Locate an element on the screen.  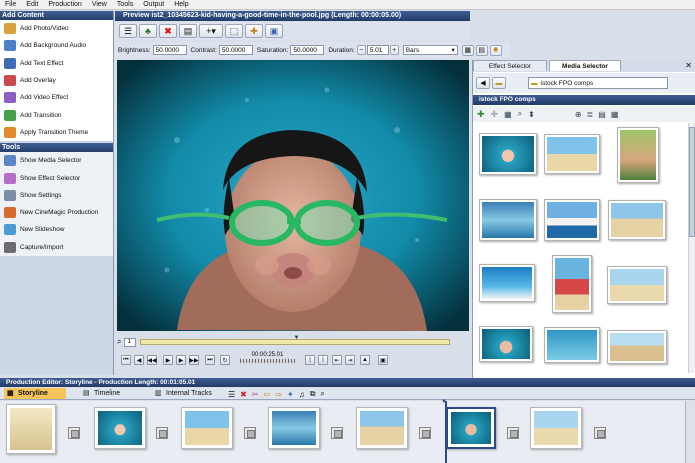
add-background-audio-item: Add Background Audio is located at coordinates (56, 45).